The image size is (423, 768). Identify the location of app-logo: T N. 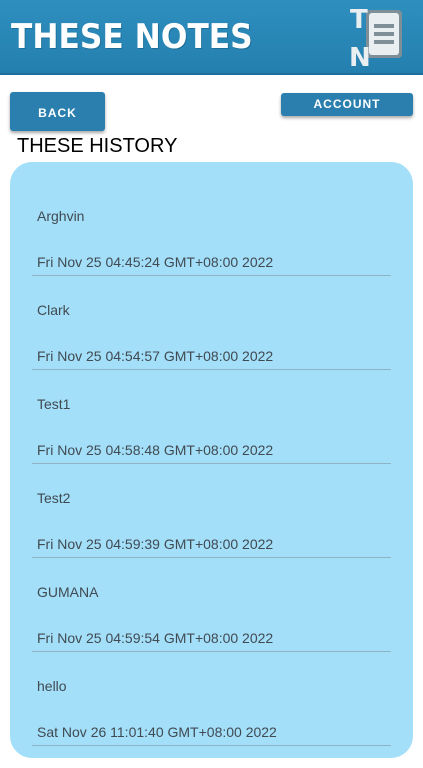
(375, 37).